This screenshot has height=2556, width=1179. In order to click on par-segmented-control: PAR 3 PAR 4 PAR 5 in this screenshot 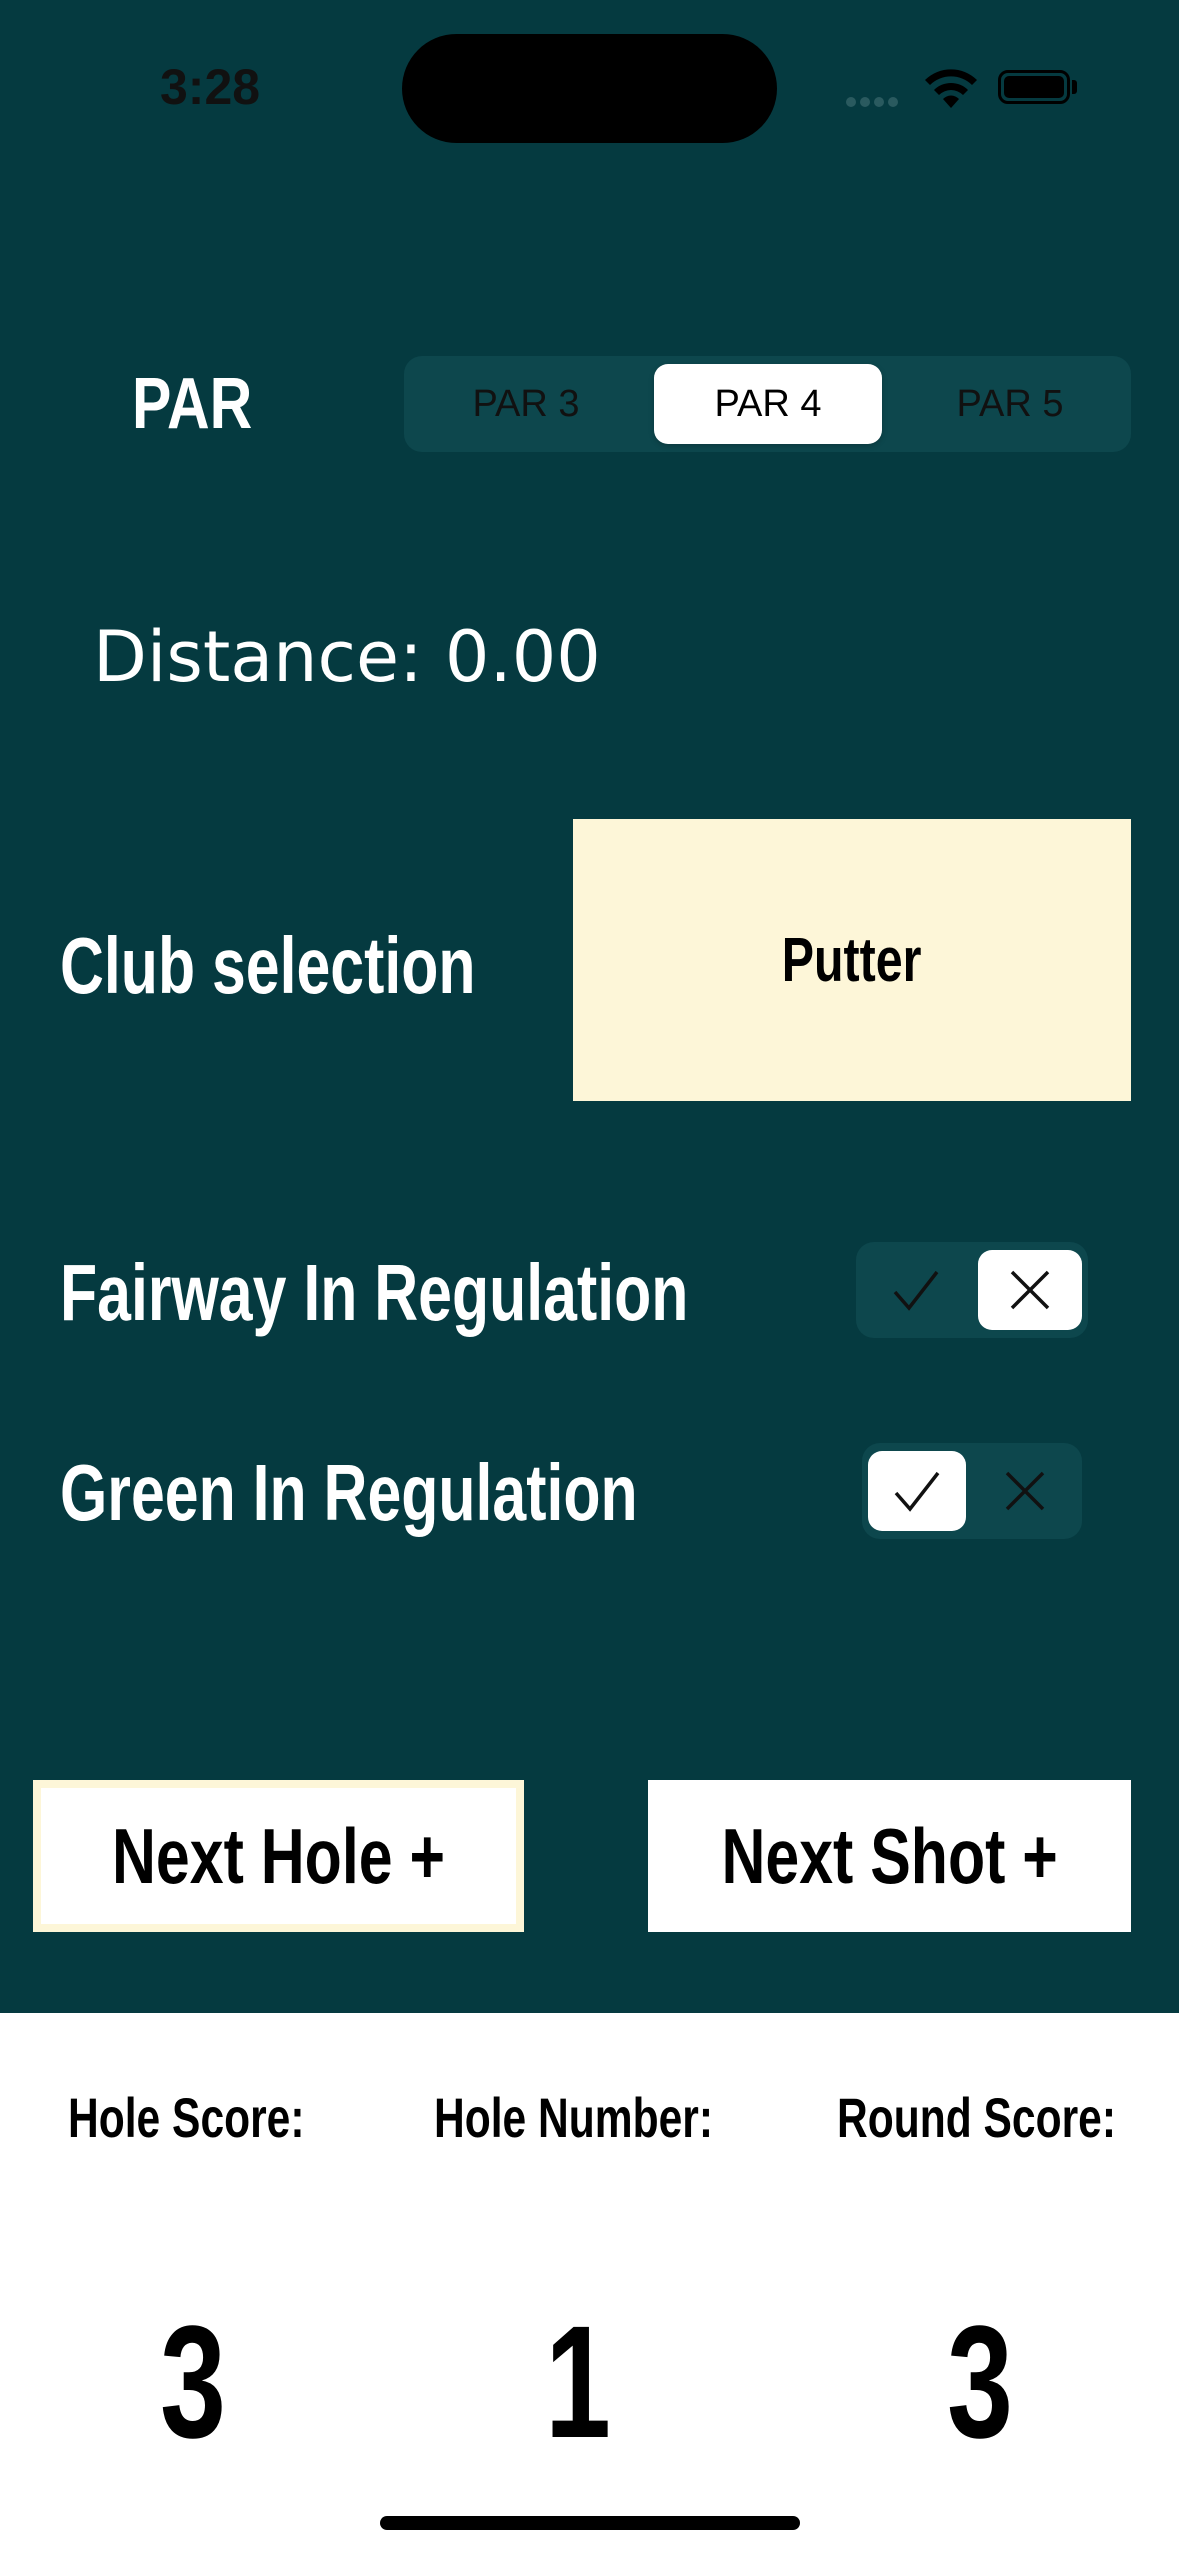, I will do `click(767, 404)`.